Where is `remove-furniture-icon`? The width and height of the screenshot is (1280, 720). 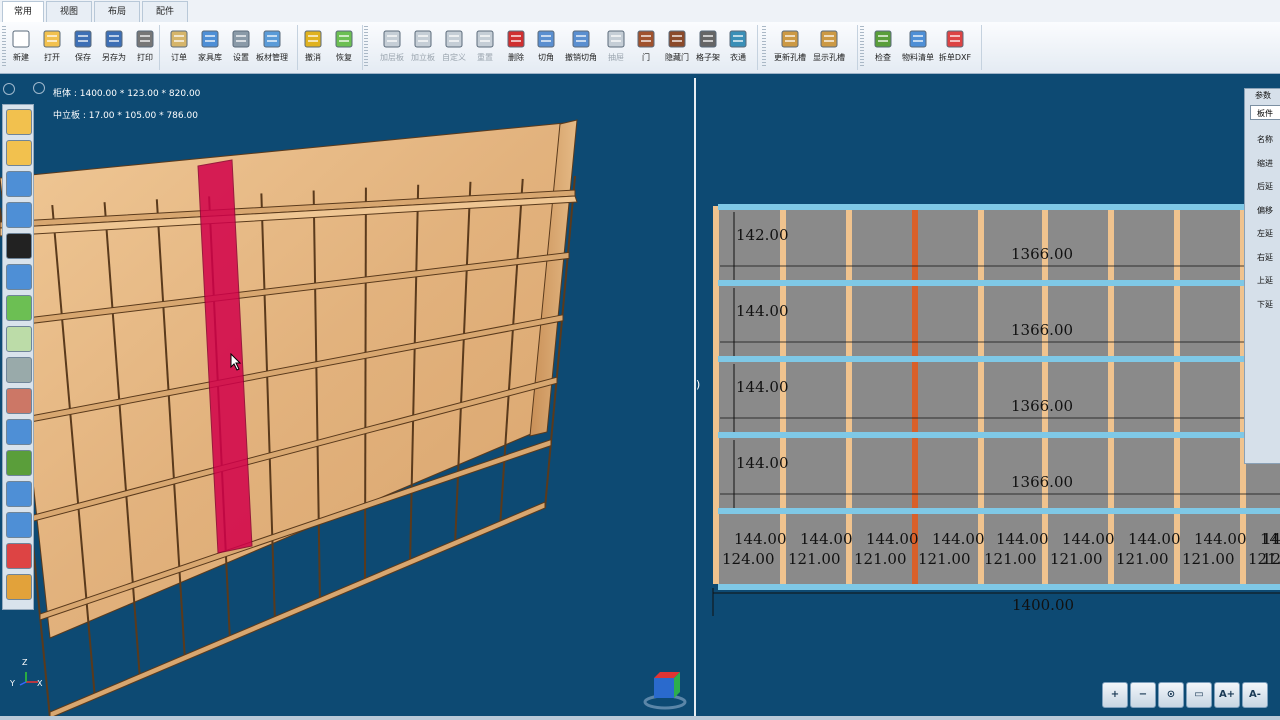
remove-furniture-icon is located at coordinates (19, 153).